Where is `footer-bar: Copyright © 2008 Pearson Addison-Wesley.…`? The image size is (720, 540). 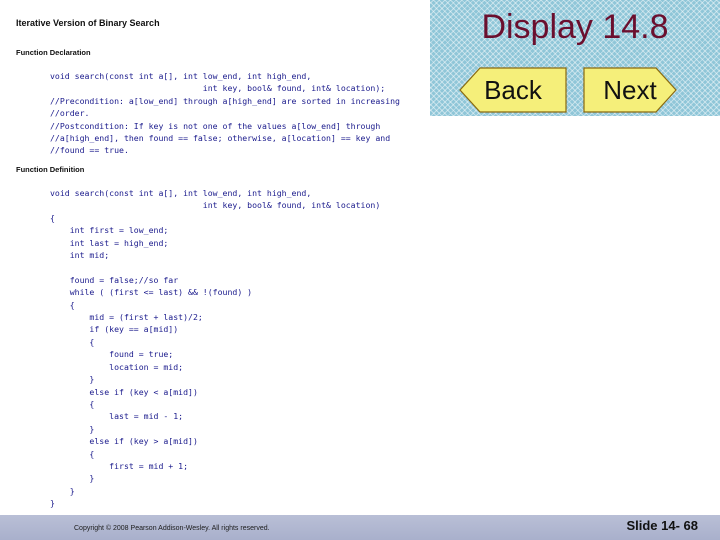 footer-bar: Copyright © 2008 Pearson Addison-Wesley.… is located at coordinates (360, 527).